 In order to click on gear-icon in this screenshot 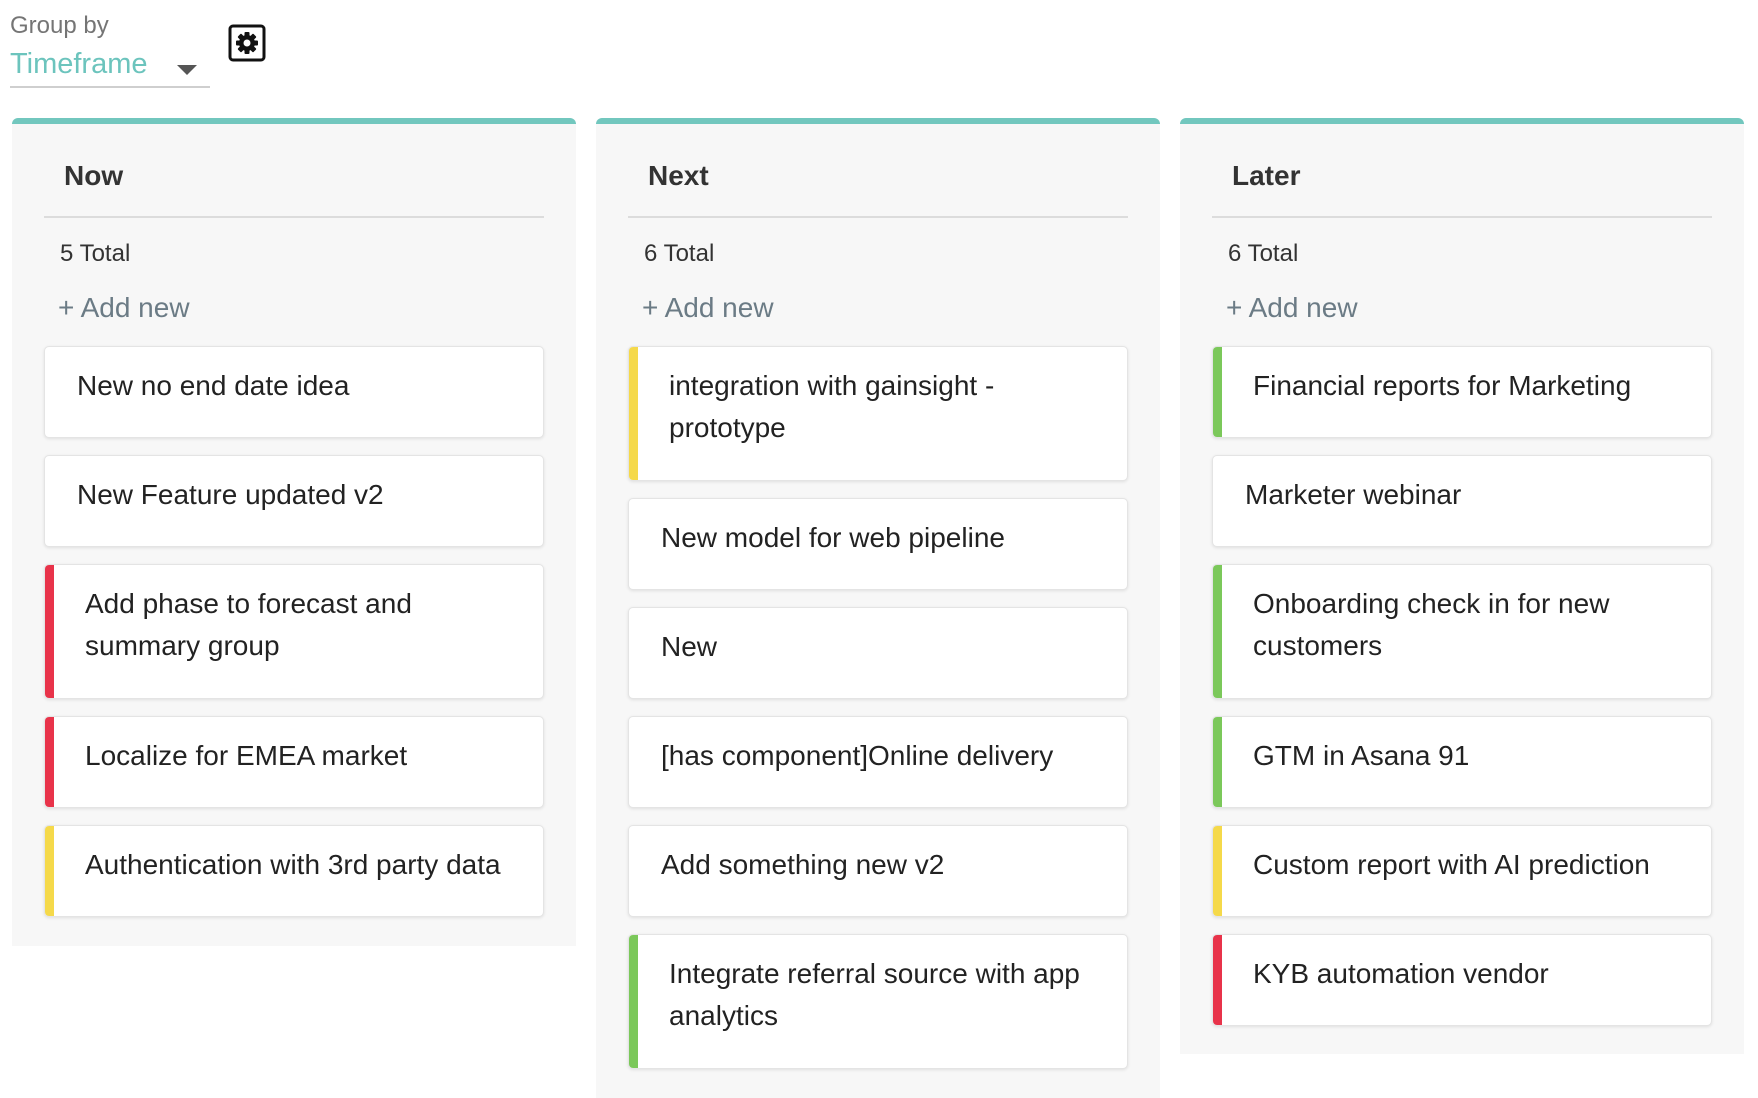, I will do `click(247, 43)`.